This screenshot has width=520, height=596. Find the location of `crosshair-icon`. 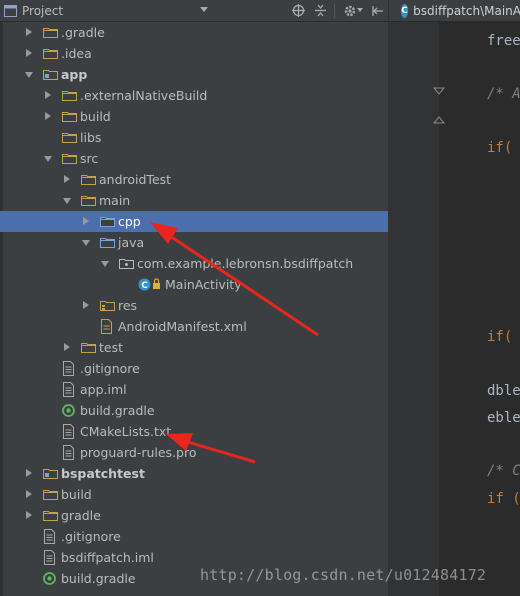

crosshair-icon is located at coordinates (298, 10).